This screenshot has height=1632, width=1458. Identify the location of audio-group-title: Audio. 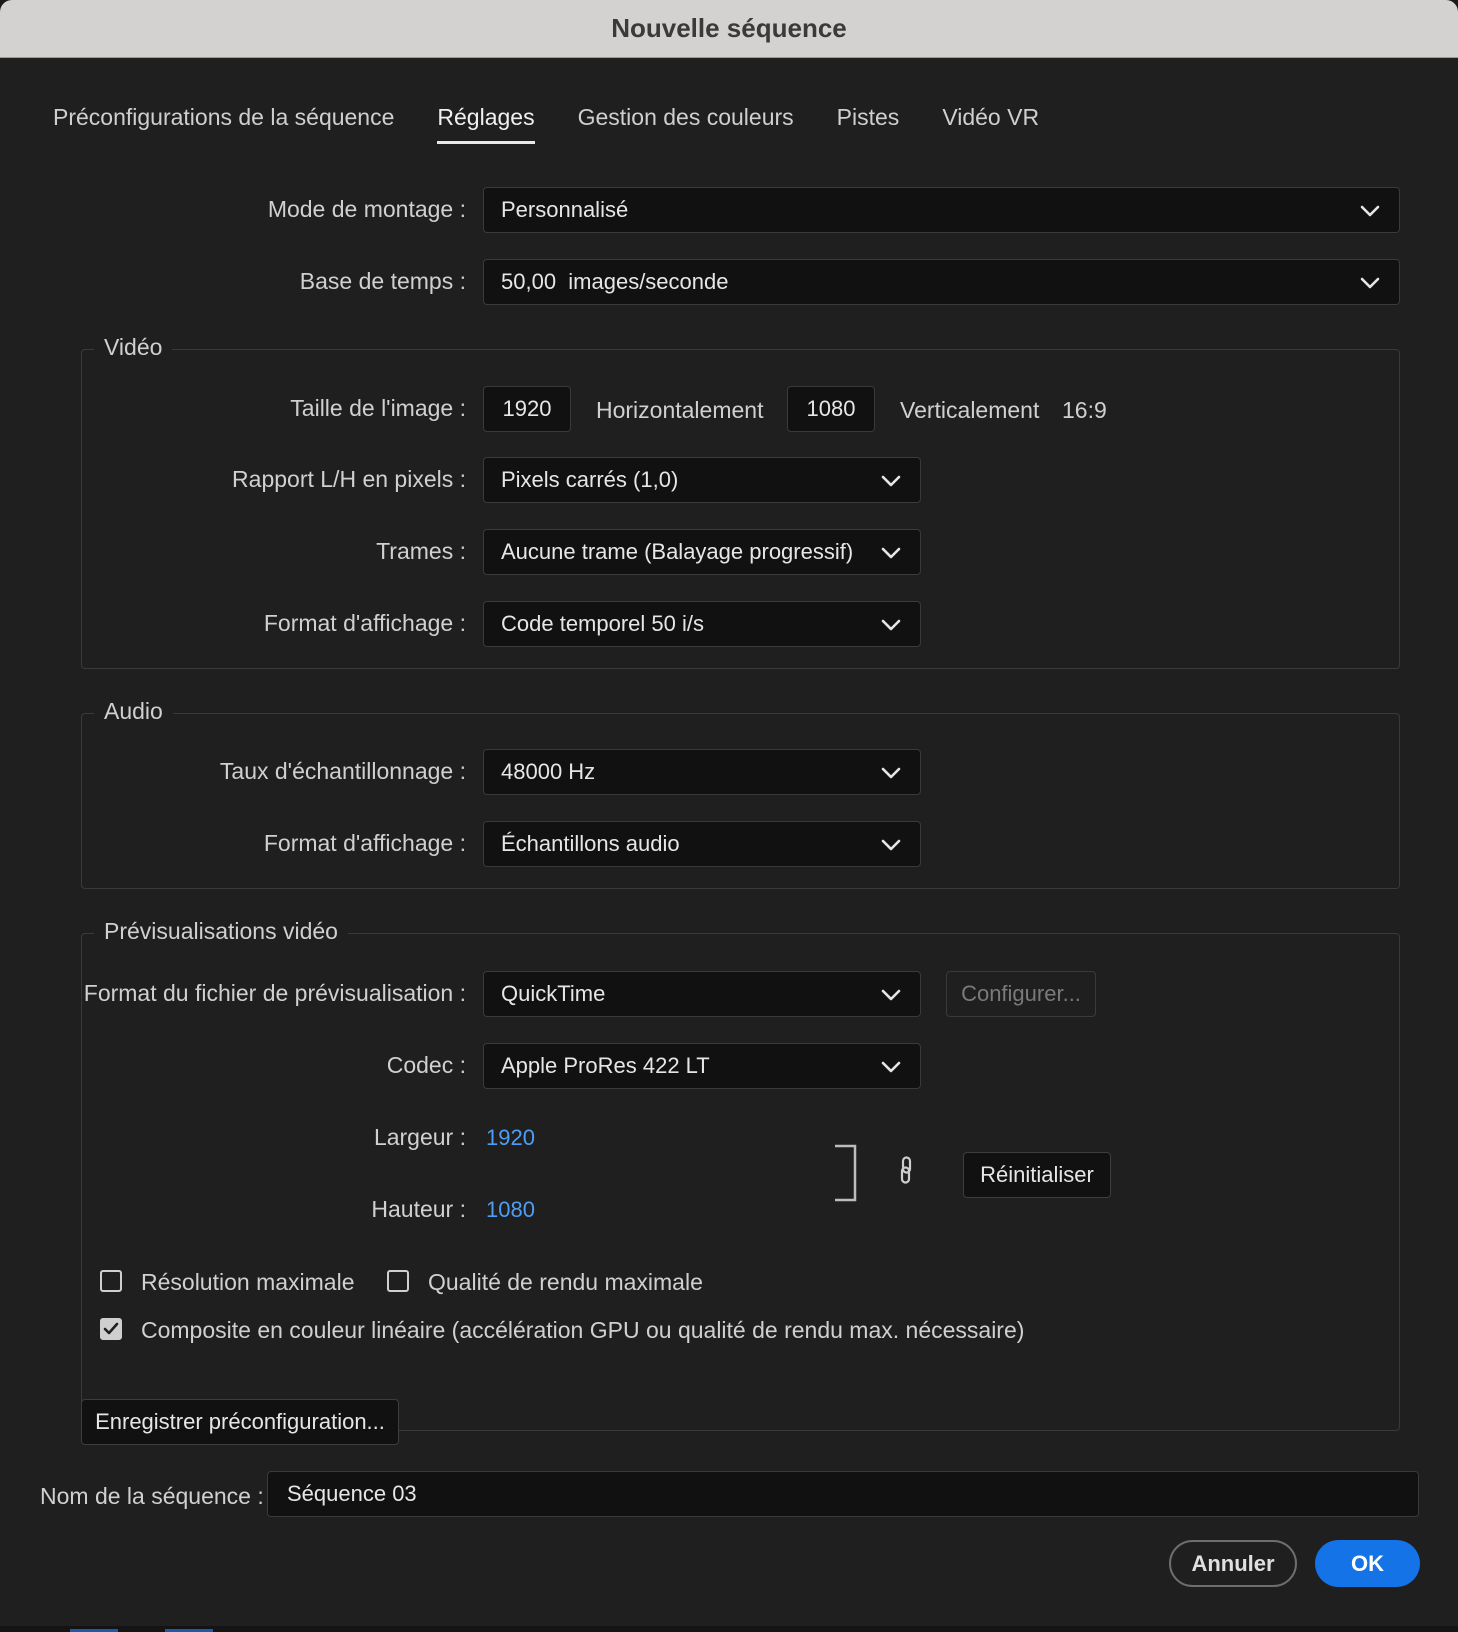
(133, 711).